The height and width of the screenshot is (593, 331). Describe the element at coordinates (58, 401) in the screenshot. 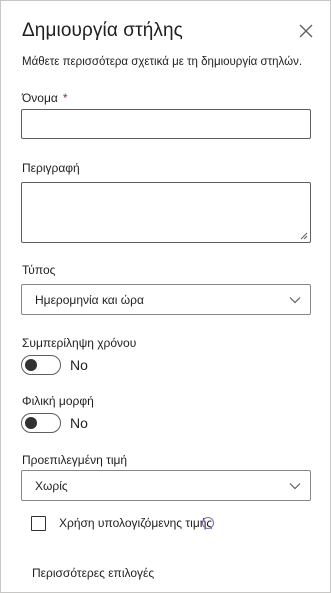

I see `friendly-format-label: Φιλική μορφή` at that location.